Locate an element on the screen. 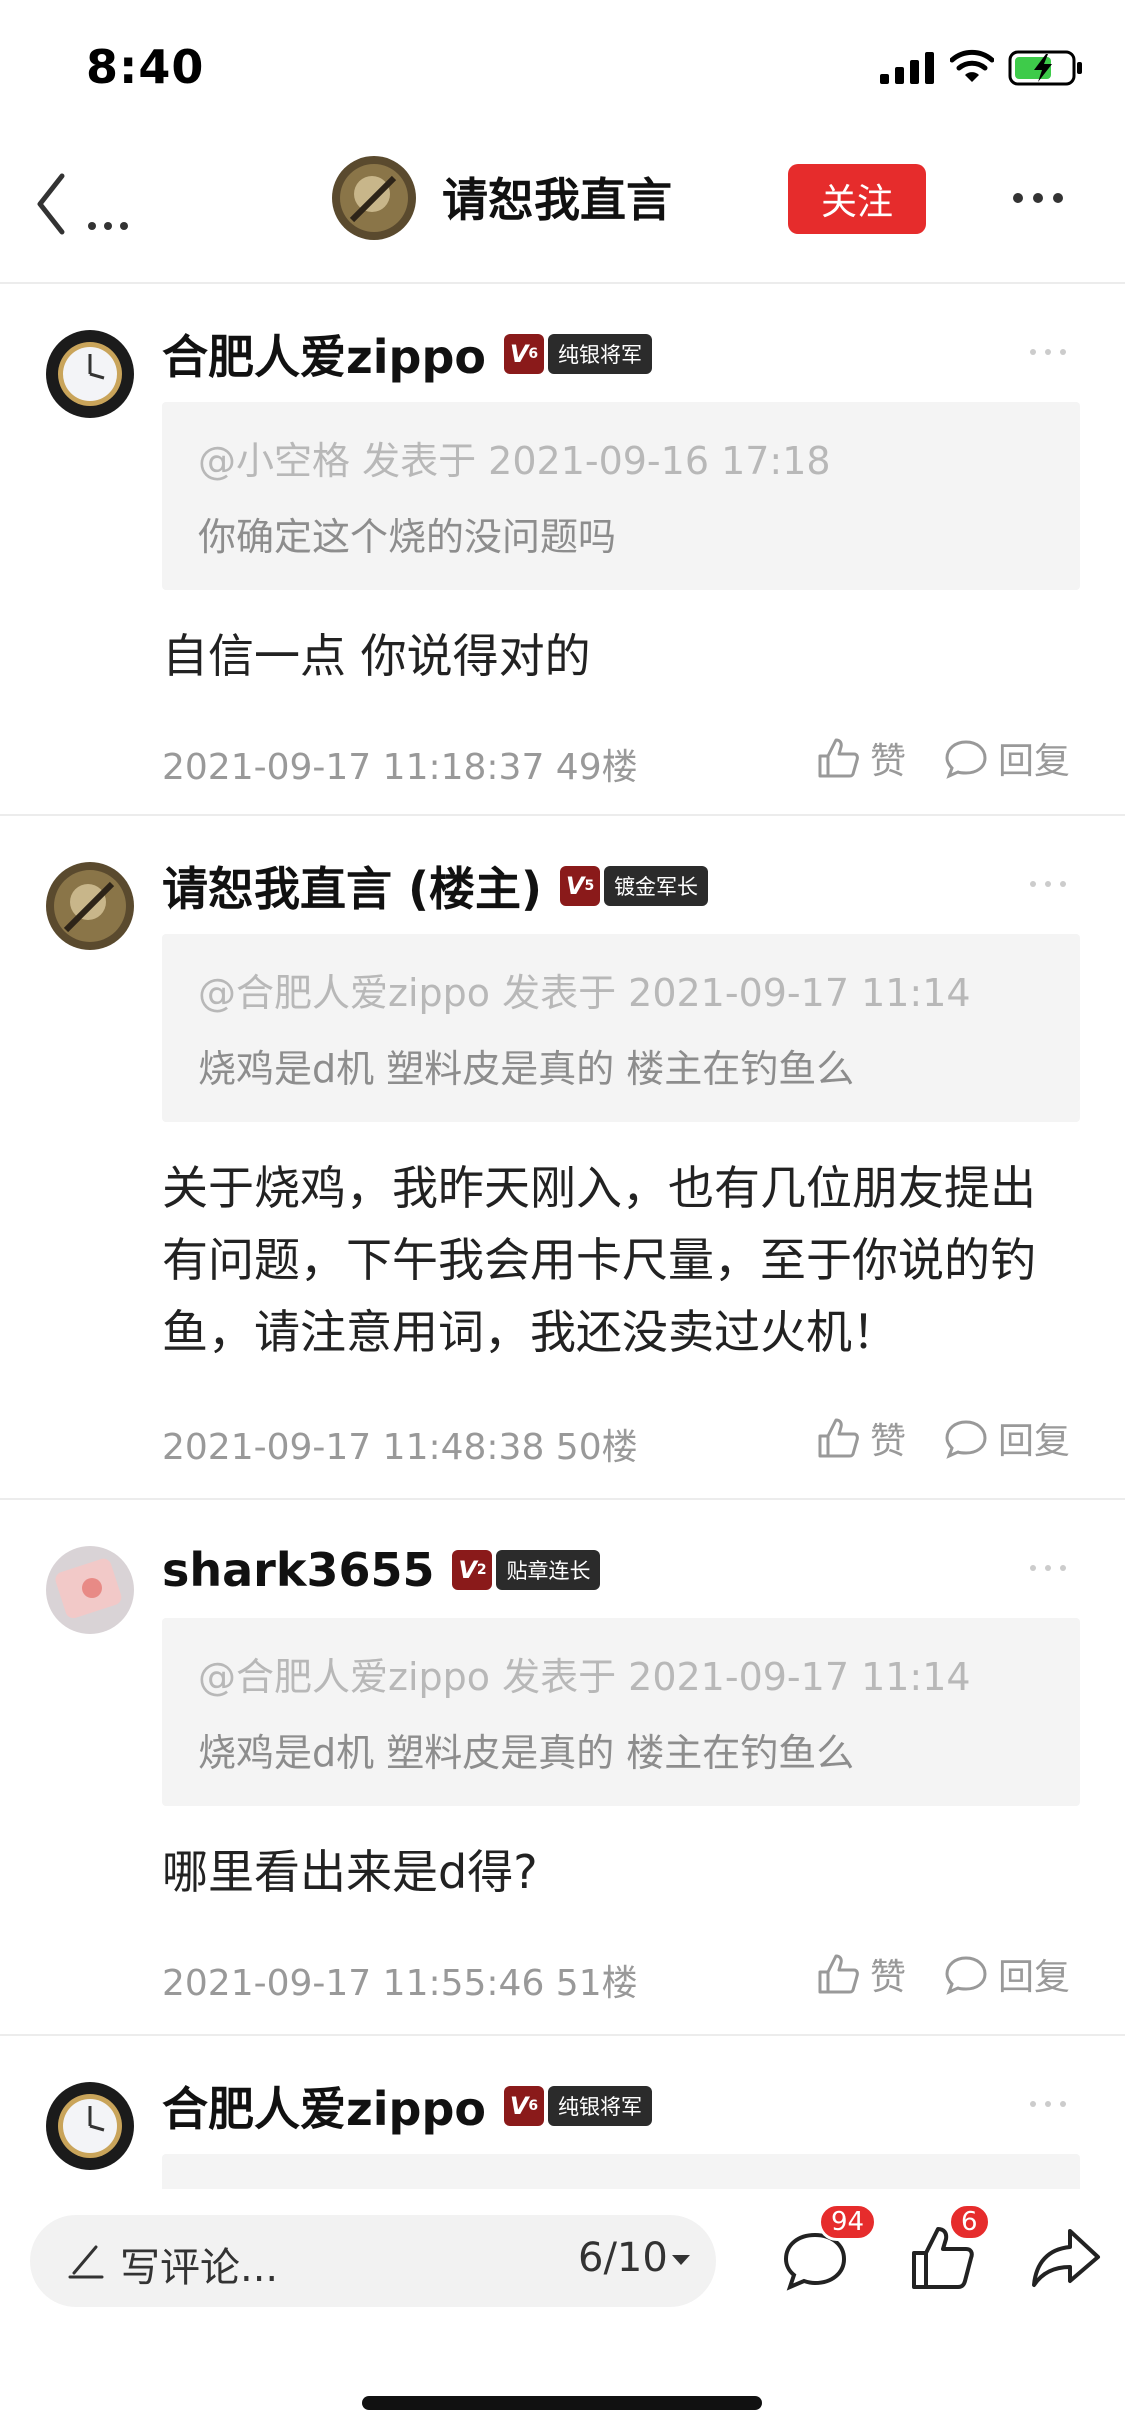  comment-text: 自信一点 你说得对的 is located at coordinates (376, 656).